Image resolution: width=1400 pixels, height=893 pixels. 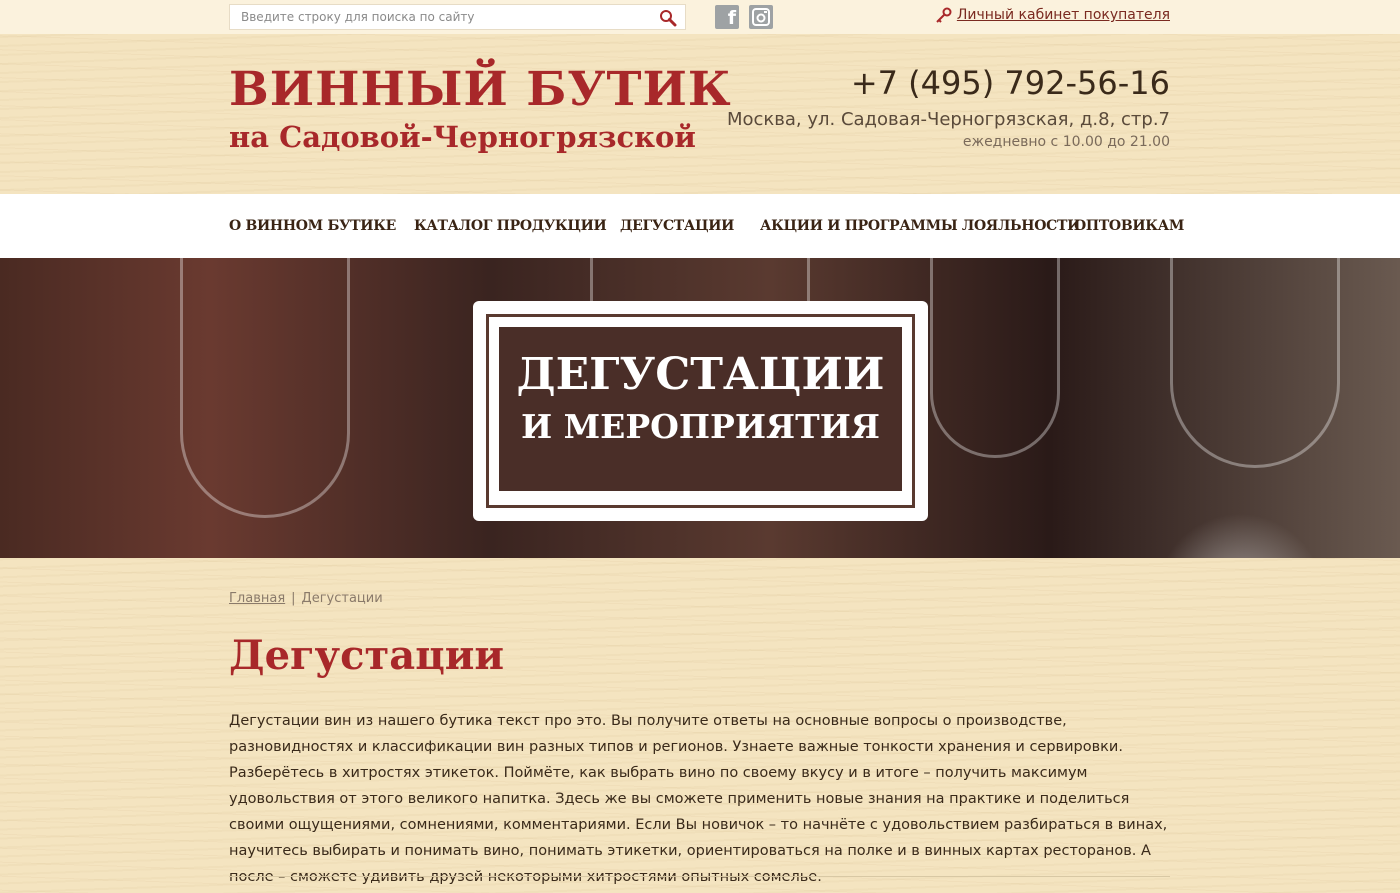 I want to click on opening-hours: ежедневно с 10.00 до 21.00, so click(x=1066, y=142).